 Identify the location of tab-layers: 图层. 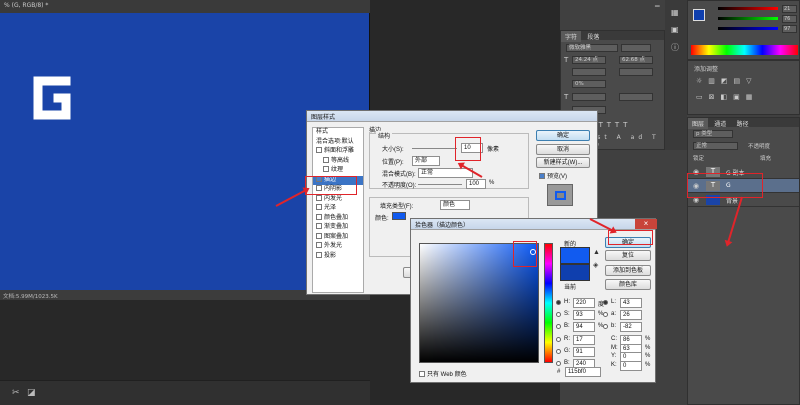
(698, 123).